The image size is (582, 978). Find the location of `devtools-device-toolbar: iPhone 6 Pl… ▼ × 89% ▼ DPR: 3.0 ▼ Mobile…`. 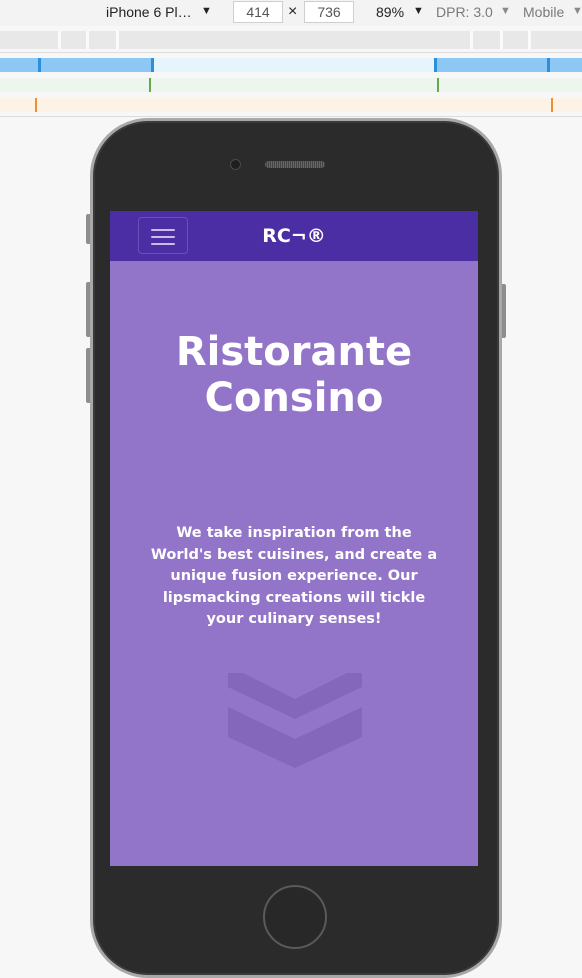

devtools-device-toolbar: iPhone 6 Pl… ▼ × 89% ▼ DPR: 3.0 ▼ Mobile… is located at coordinates (291, 13).